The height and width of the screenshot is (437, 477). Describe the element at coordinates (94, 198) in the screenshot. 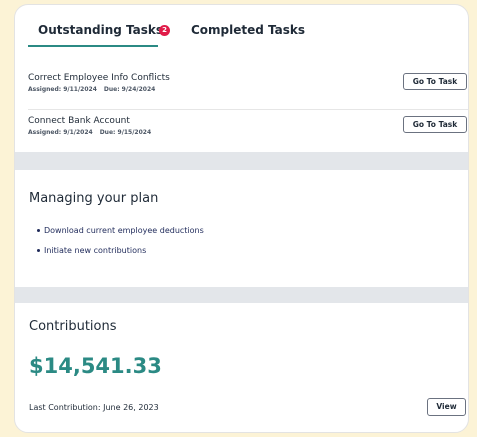

I see `managing-plan-title: Managing your plan` at that location.